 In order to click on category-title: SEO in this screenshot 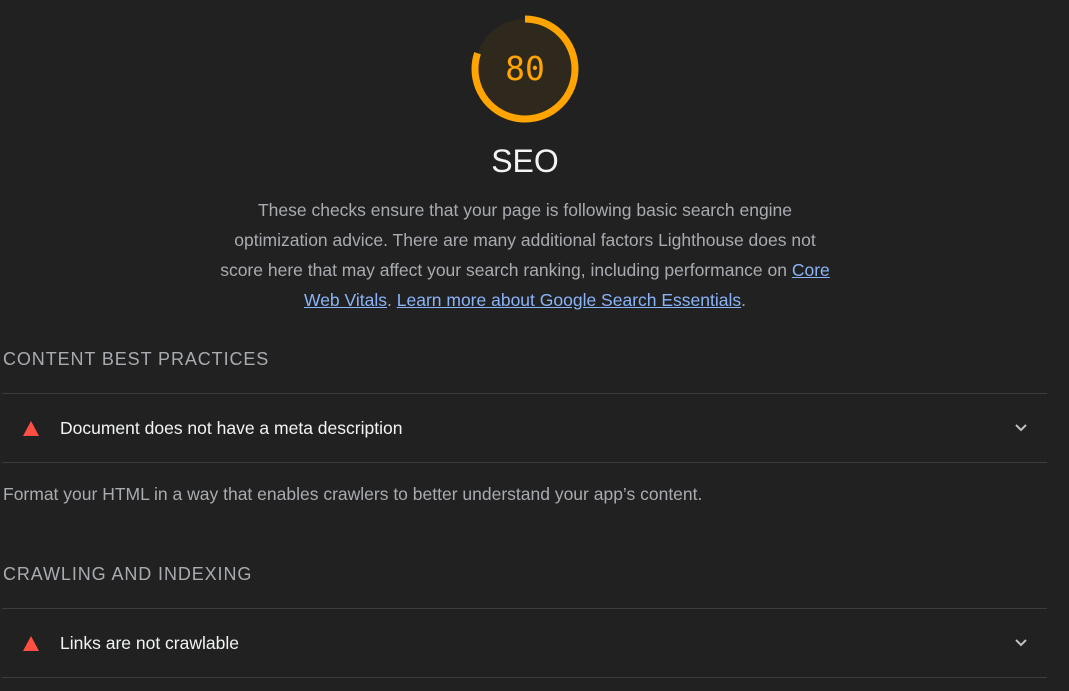, I will do `click(525, 161)`.